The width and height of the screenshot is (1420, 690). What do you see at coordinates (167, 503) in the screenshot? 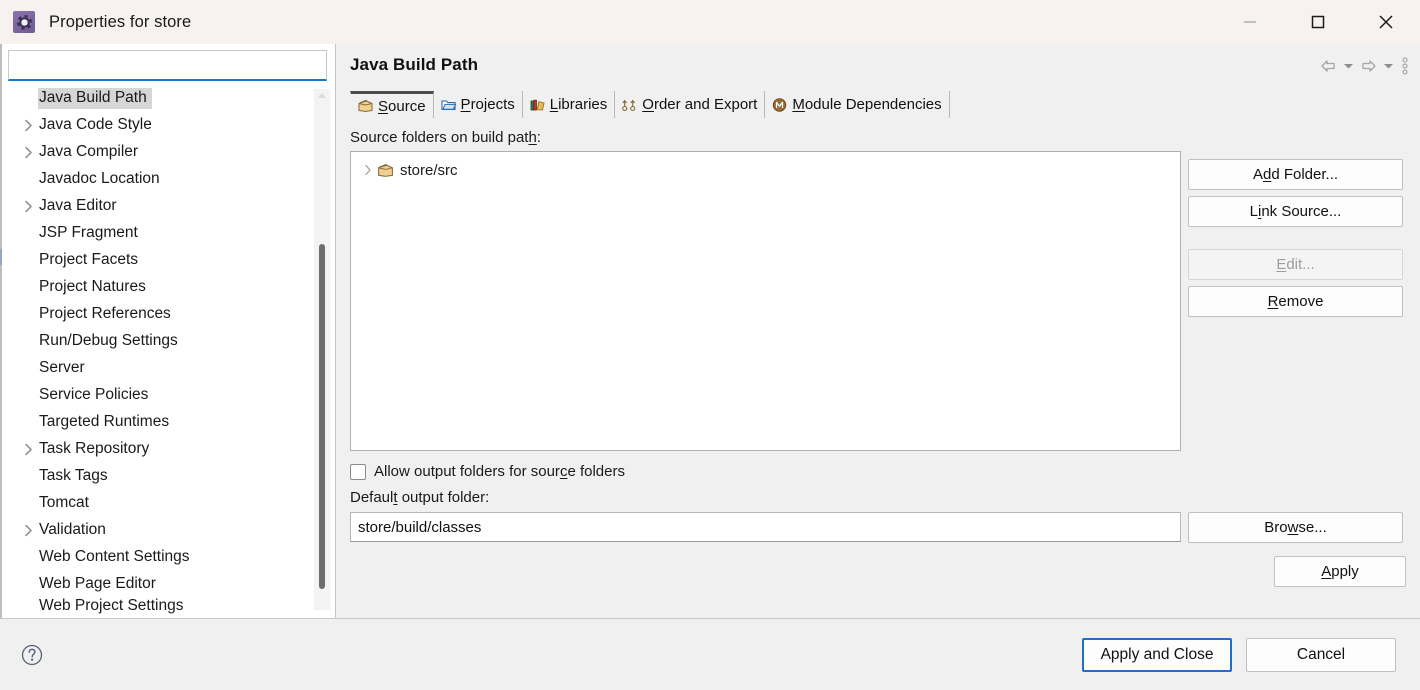
I see `sidebar-item-tomcat: Tomcat` at bounding box center [167, 503].